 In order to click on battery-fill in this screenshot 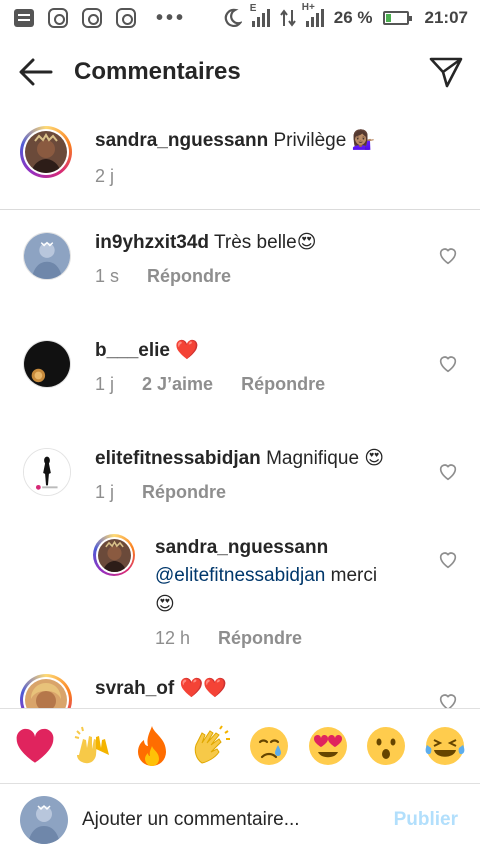, I will do `click(388, 18)`.